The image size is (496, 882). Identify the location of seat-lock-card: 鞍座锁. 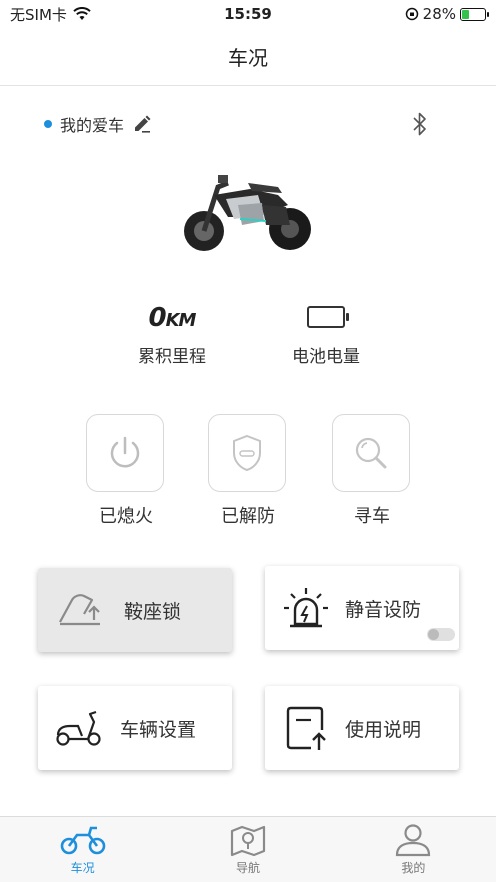
(135, 610).